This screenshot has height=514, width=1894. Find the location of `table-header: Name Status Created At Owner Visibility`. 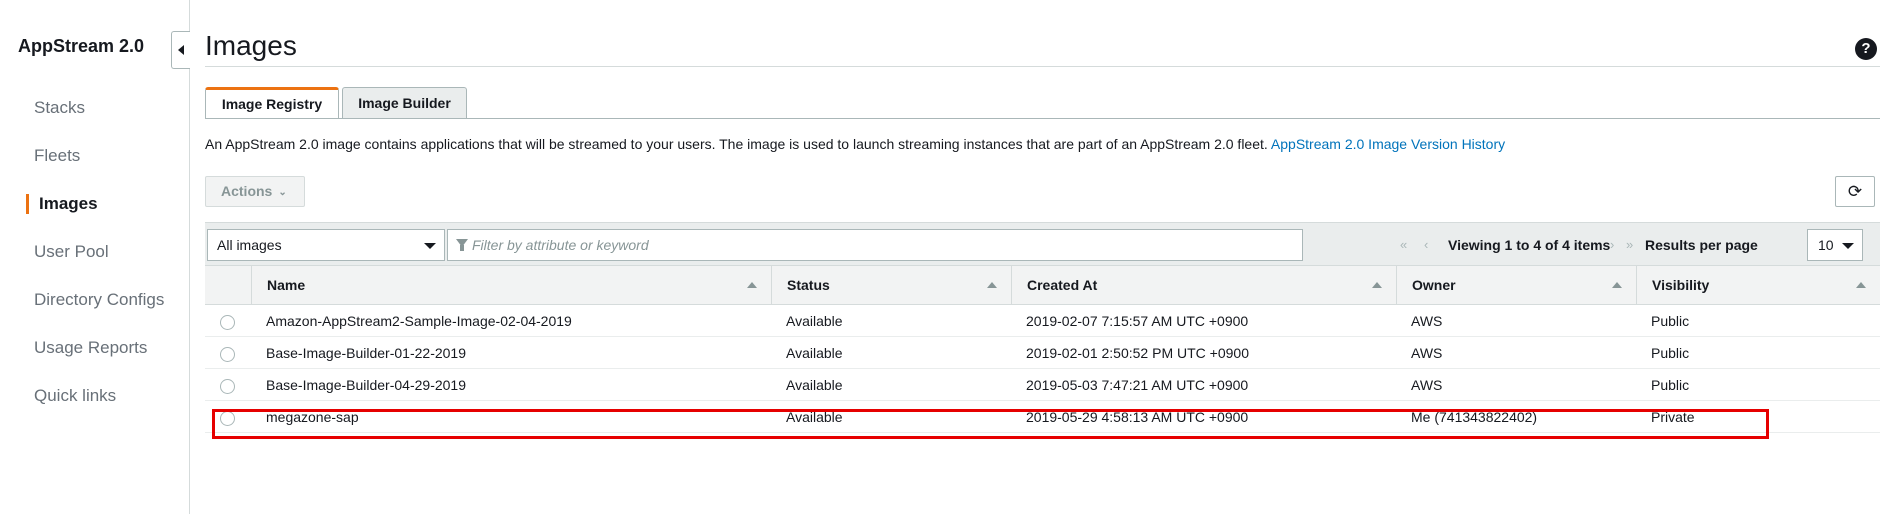

table-header: Name Status Created At Owner Visibility is located at coordinates (1042, 285).